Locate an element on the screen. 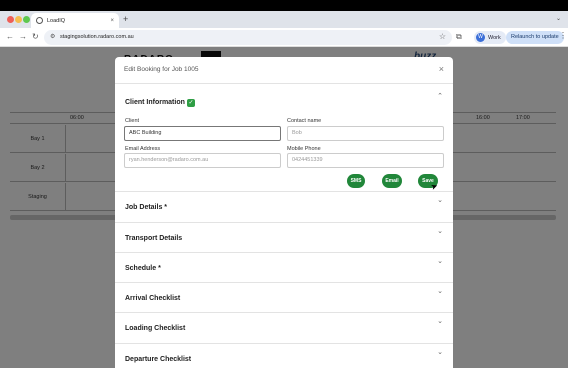 Image resolution: width=568 pixels, height=368 pixels. departure-checklist-section: Departure Checklist ⌄ is located at coordinates (284, 356).